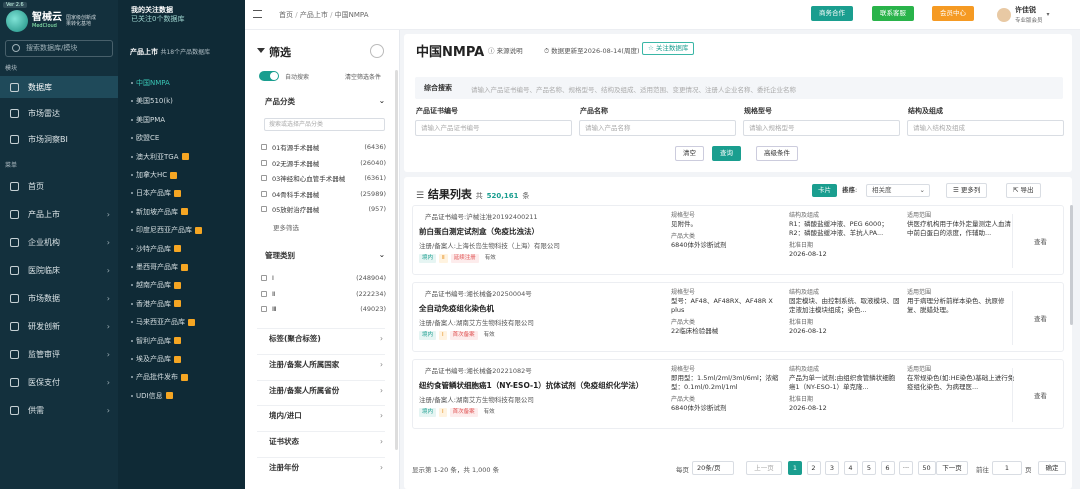  Describe the element at coordinates (544, 231) in the screenshot. I see `product-name: 前白蛋白测定试剂盒（免疫比浊法）` at that location.